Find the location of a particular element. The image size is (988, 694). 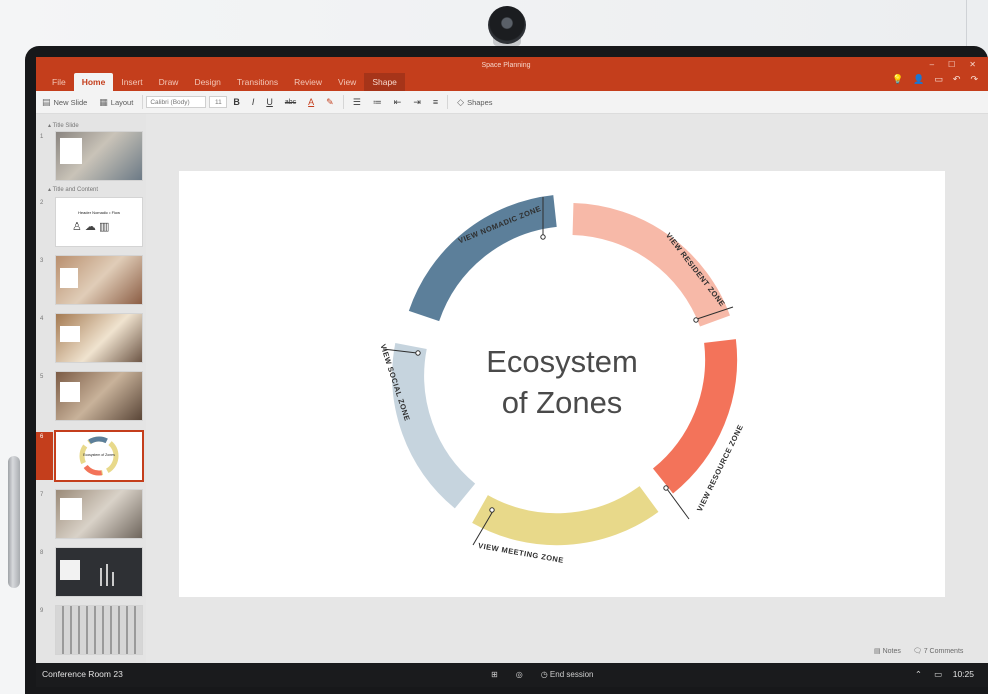

end-session-button: ◷ End session is located at coordinates (567, 674).